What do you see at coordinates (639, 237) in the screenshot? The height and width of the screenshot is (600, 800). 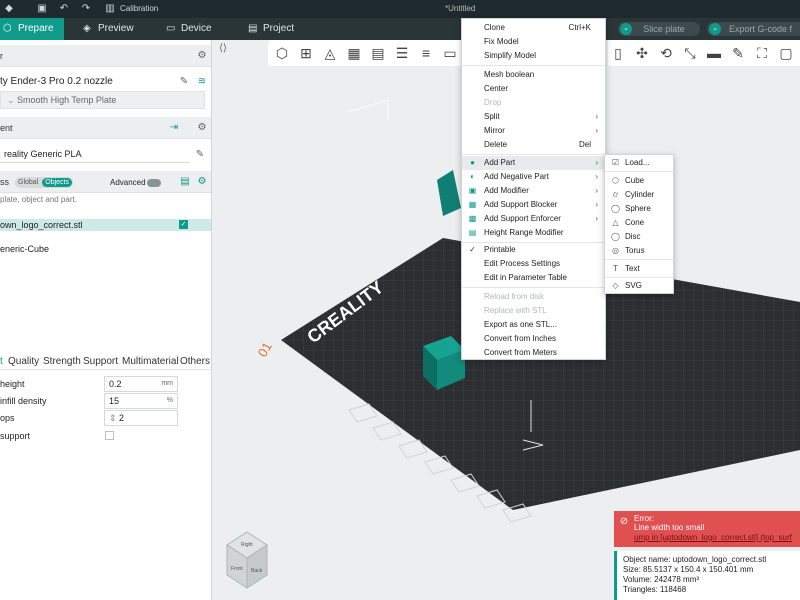 I see `submenu-item-disc: ◯ Disc` at bounding box center [639, 237].